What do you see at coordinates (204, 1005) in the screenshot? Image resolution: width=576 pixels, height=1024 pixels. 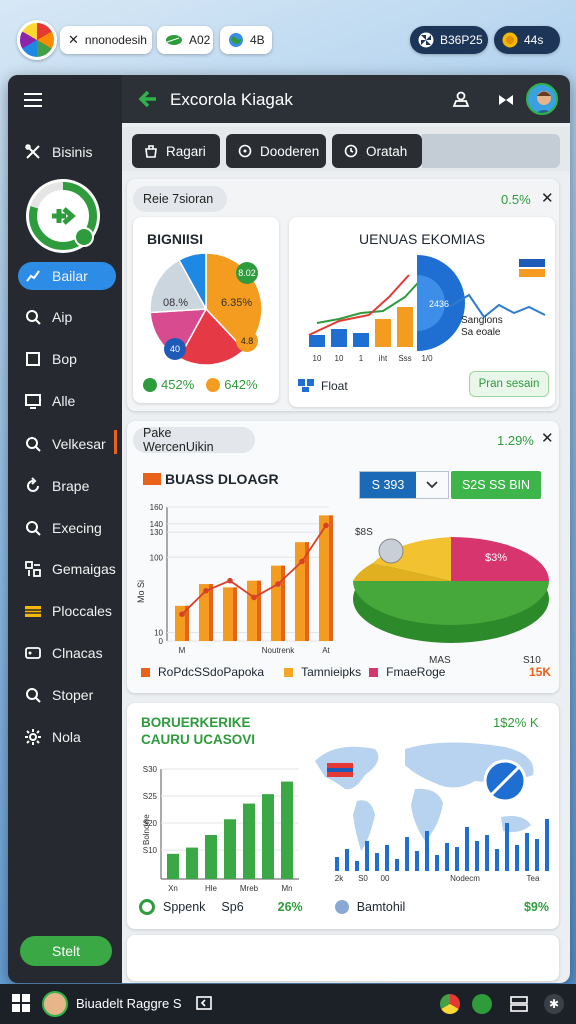 I see `window-switch-icon` at bounding box center [204, 1005].